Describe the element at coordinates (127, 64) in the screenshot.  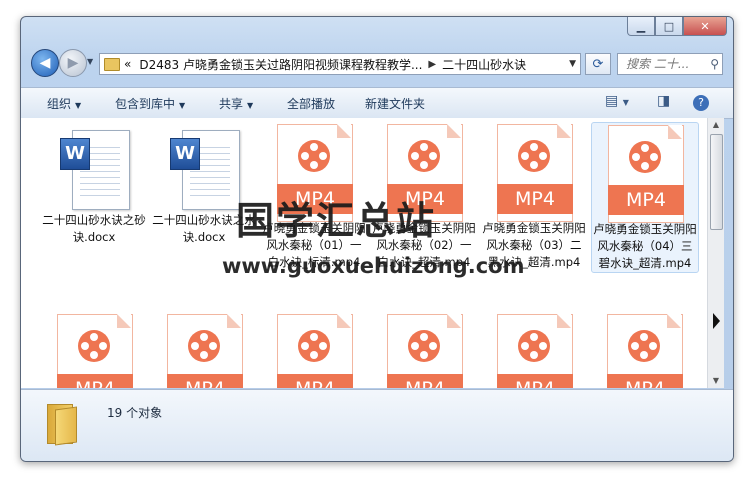
I see `address-overflow: «` at that location.